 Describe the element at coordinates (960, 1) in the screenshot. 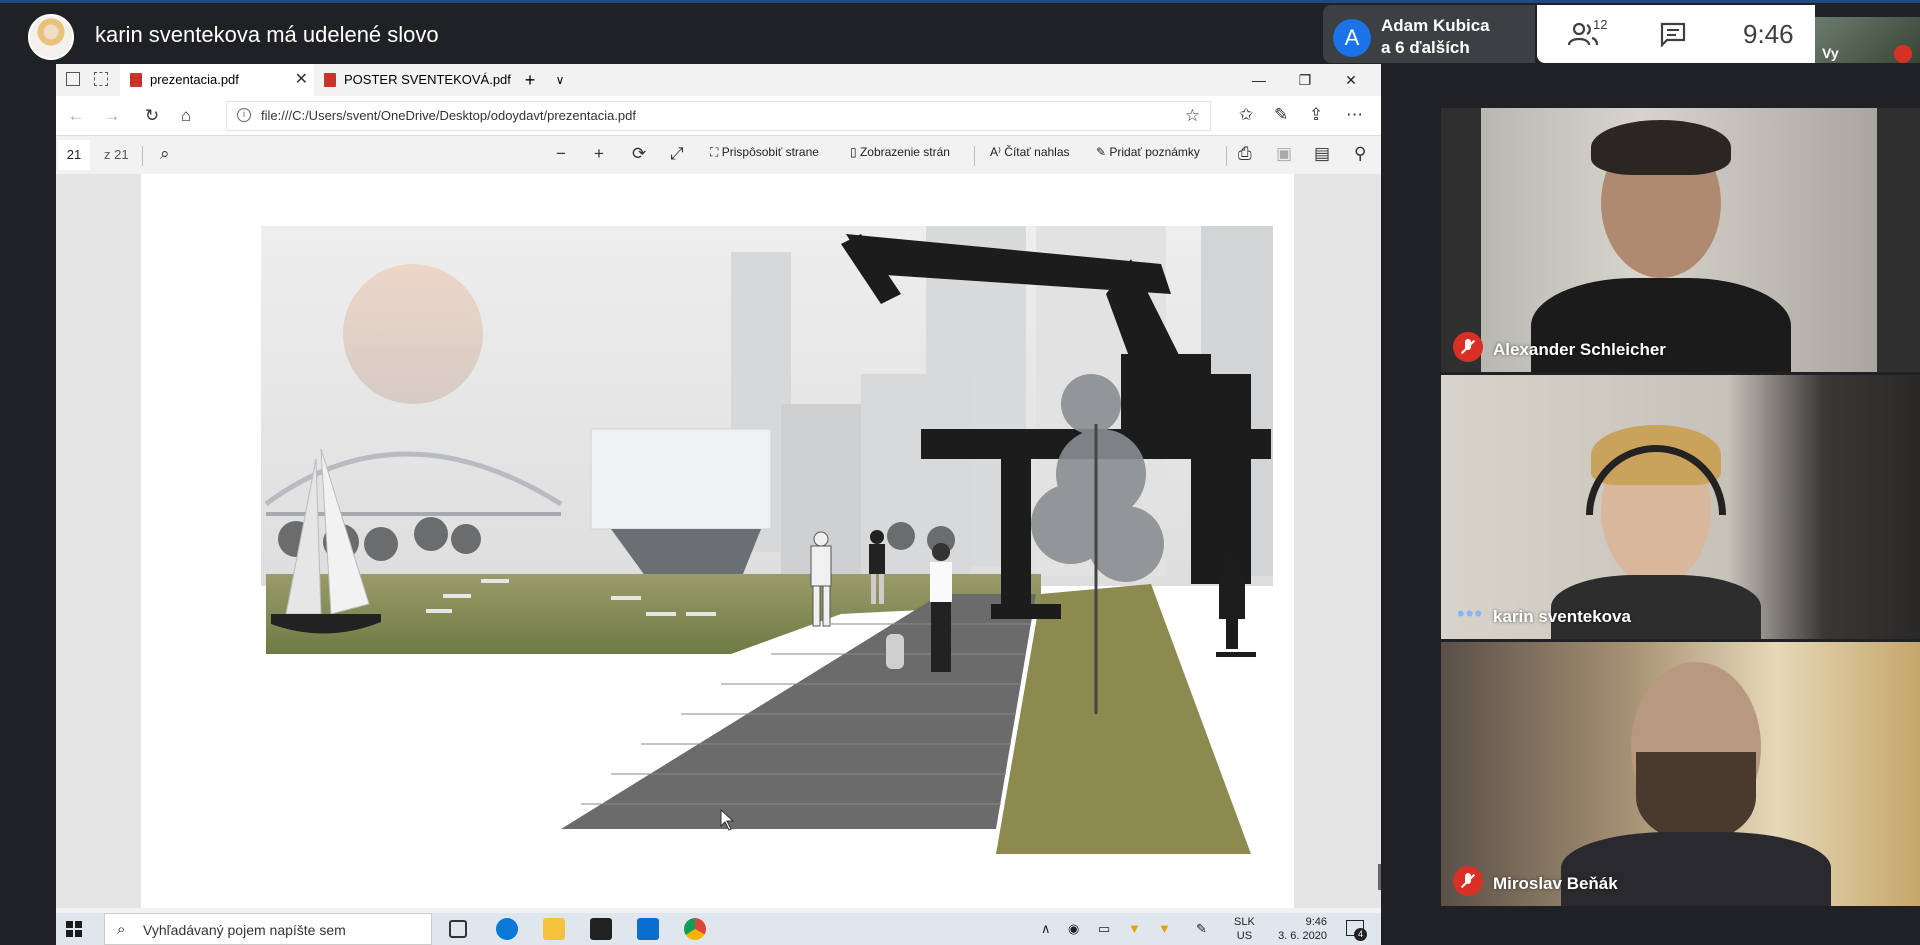

I see `top-accent-line` at that location.